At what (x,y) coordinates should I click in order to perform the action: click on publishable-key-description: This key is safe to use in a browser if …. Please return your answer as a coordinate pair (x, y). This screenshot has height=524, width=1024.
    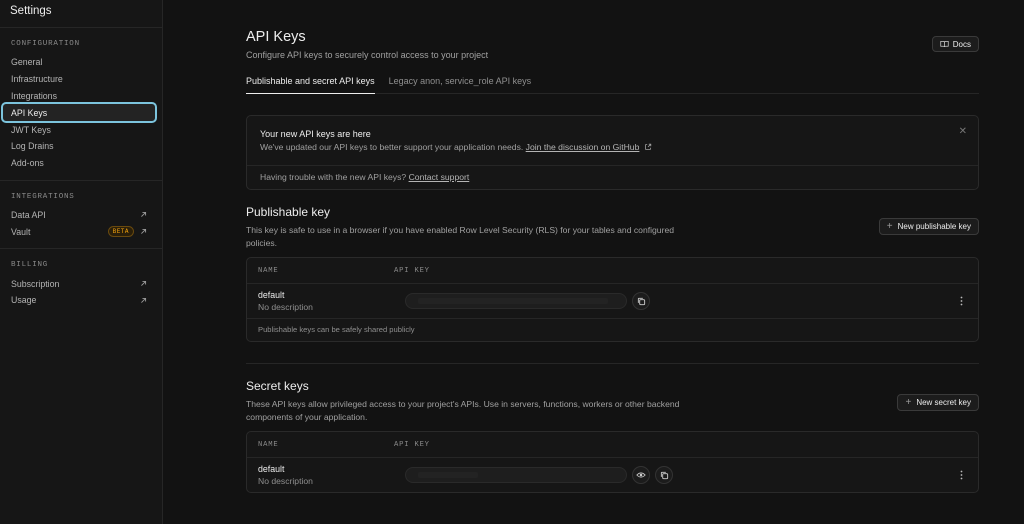
    Looking at the image, I should click on (460, 236).